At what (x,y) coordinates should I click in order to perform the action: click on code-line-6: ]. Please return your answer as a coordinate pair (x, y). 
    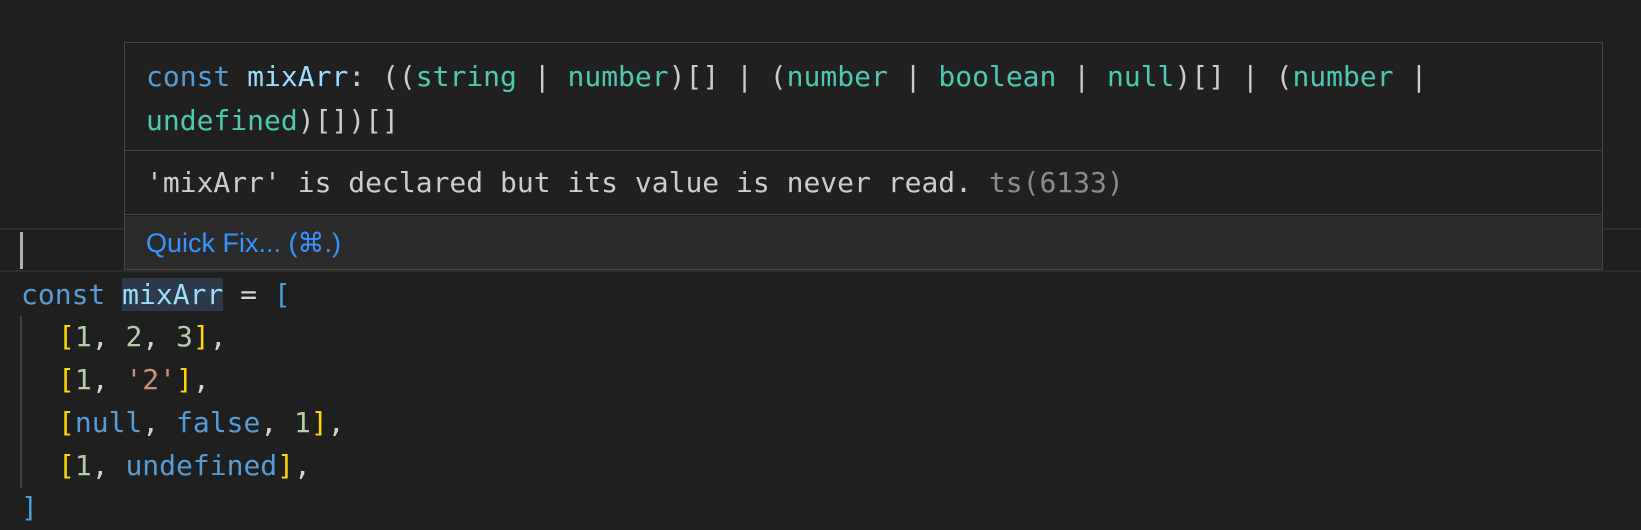
    Looking at the image, I should click on (29, 508).